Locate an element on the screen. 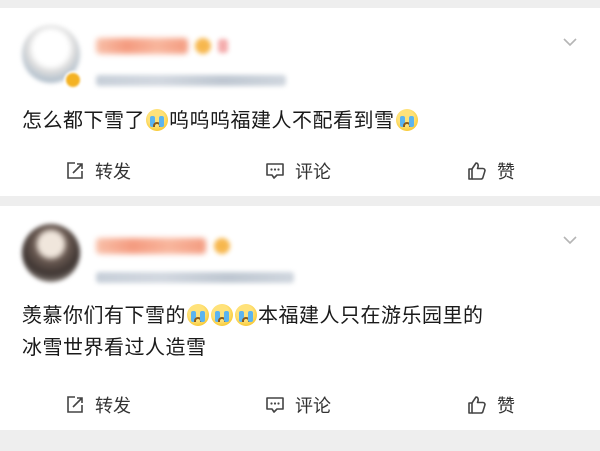 The height and width of the screenshot is (451, 600). post-text: 冰雪世界看过人造雪 is located at coordinates (114, 347).